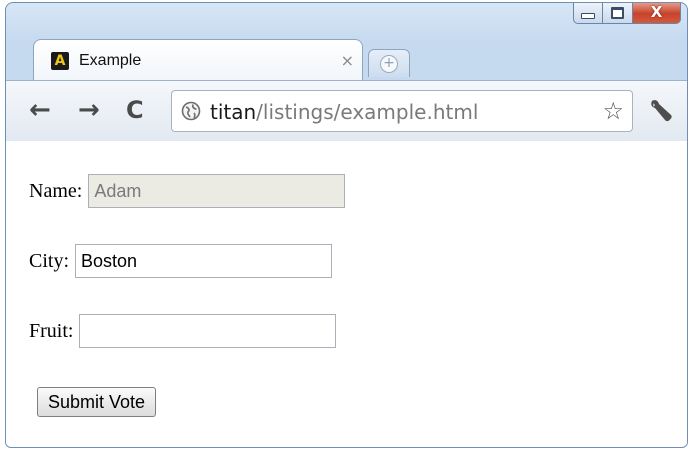 The width and height of the screenshot is (692, 453). I want to click on window-controls: X, so click(627, 13).